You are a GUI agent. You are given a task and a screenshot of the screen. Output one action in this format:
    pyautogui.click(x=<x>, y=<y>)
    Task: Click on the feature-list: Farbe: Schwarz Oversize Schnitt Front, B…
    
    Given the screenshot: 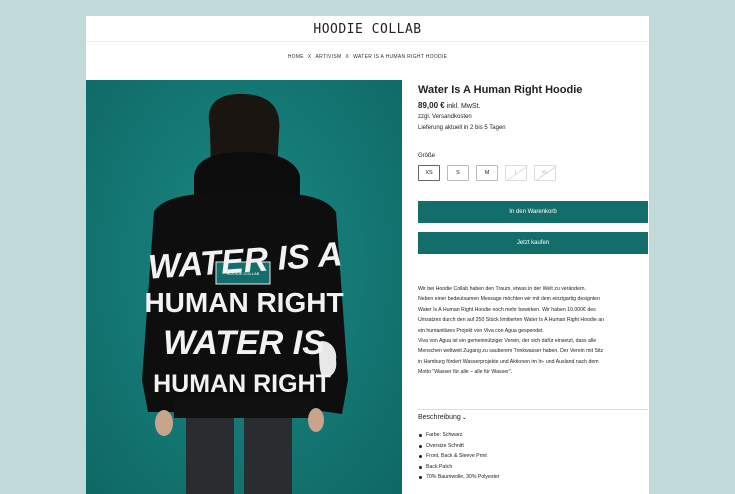 What is the action you would take?
    pyautogui.click(x=459, y=456)
    